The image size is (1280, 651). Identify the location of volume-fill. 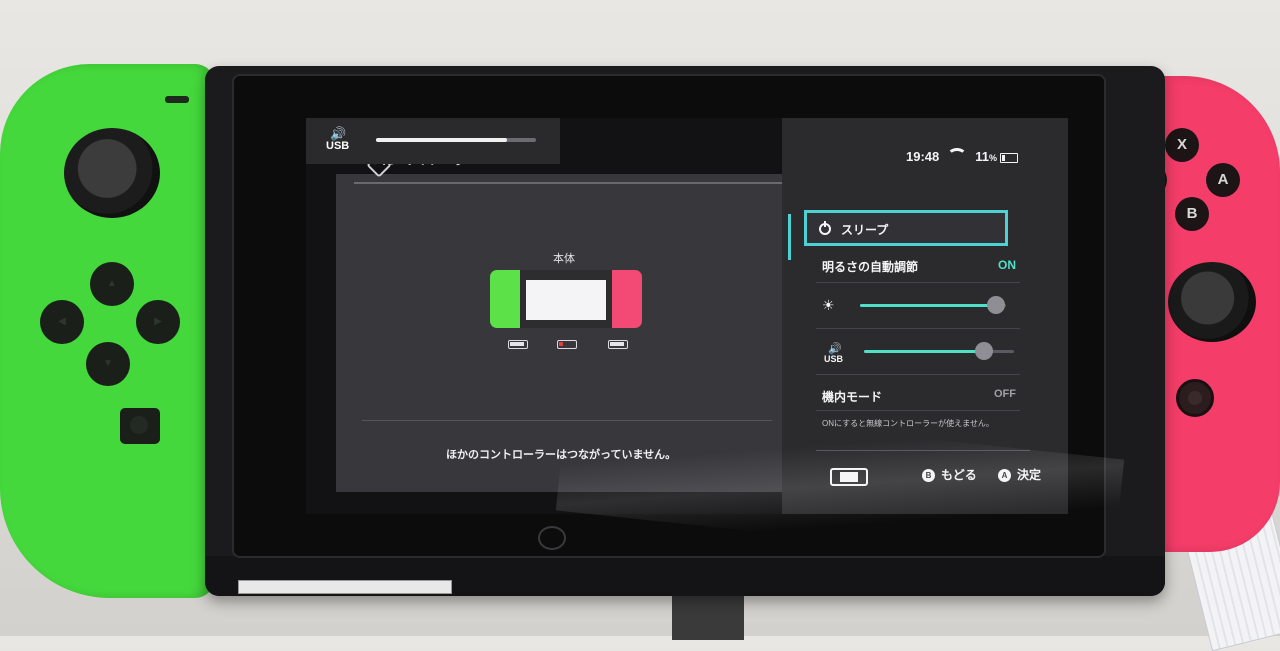
(924, 351).